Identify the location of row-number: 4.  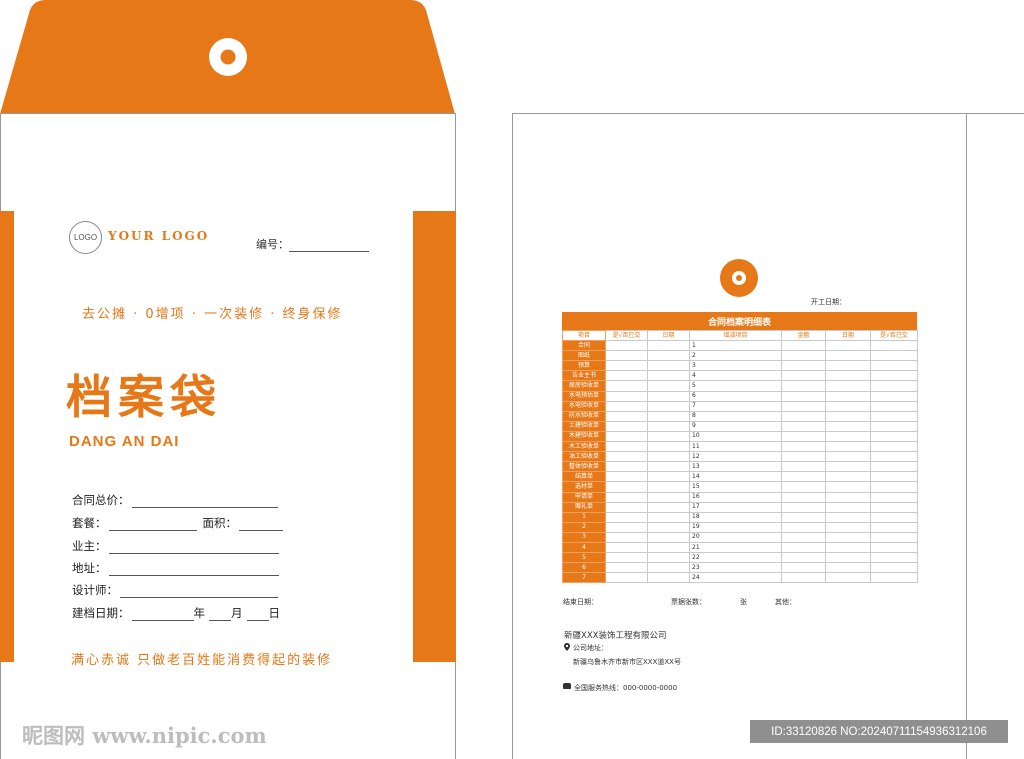
(735, 376).